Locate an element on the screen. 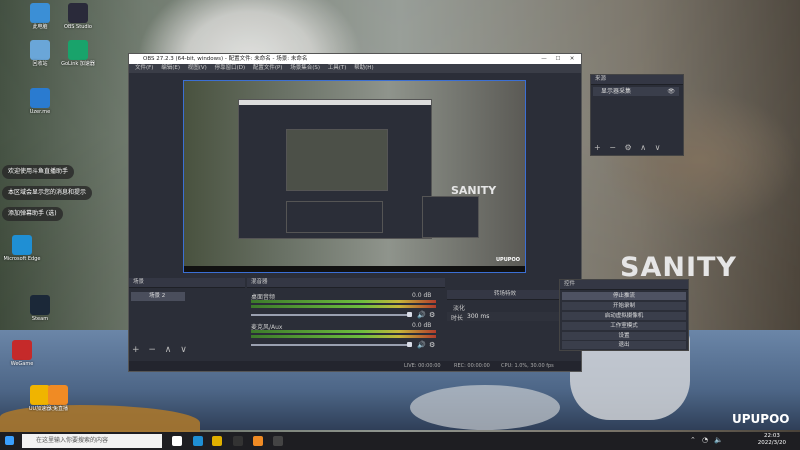 This screenshot has height=450, width=800. desktop-icon-label: WeGame is located at coordinates (22, 364).